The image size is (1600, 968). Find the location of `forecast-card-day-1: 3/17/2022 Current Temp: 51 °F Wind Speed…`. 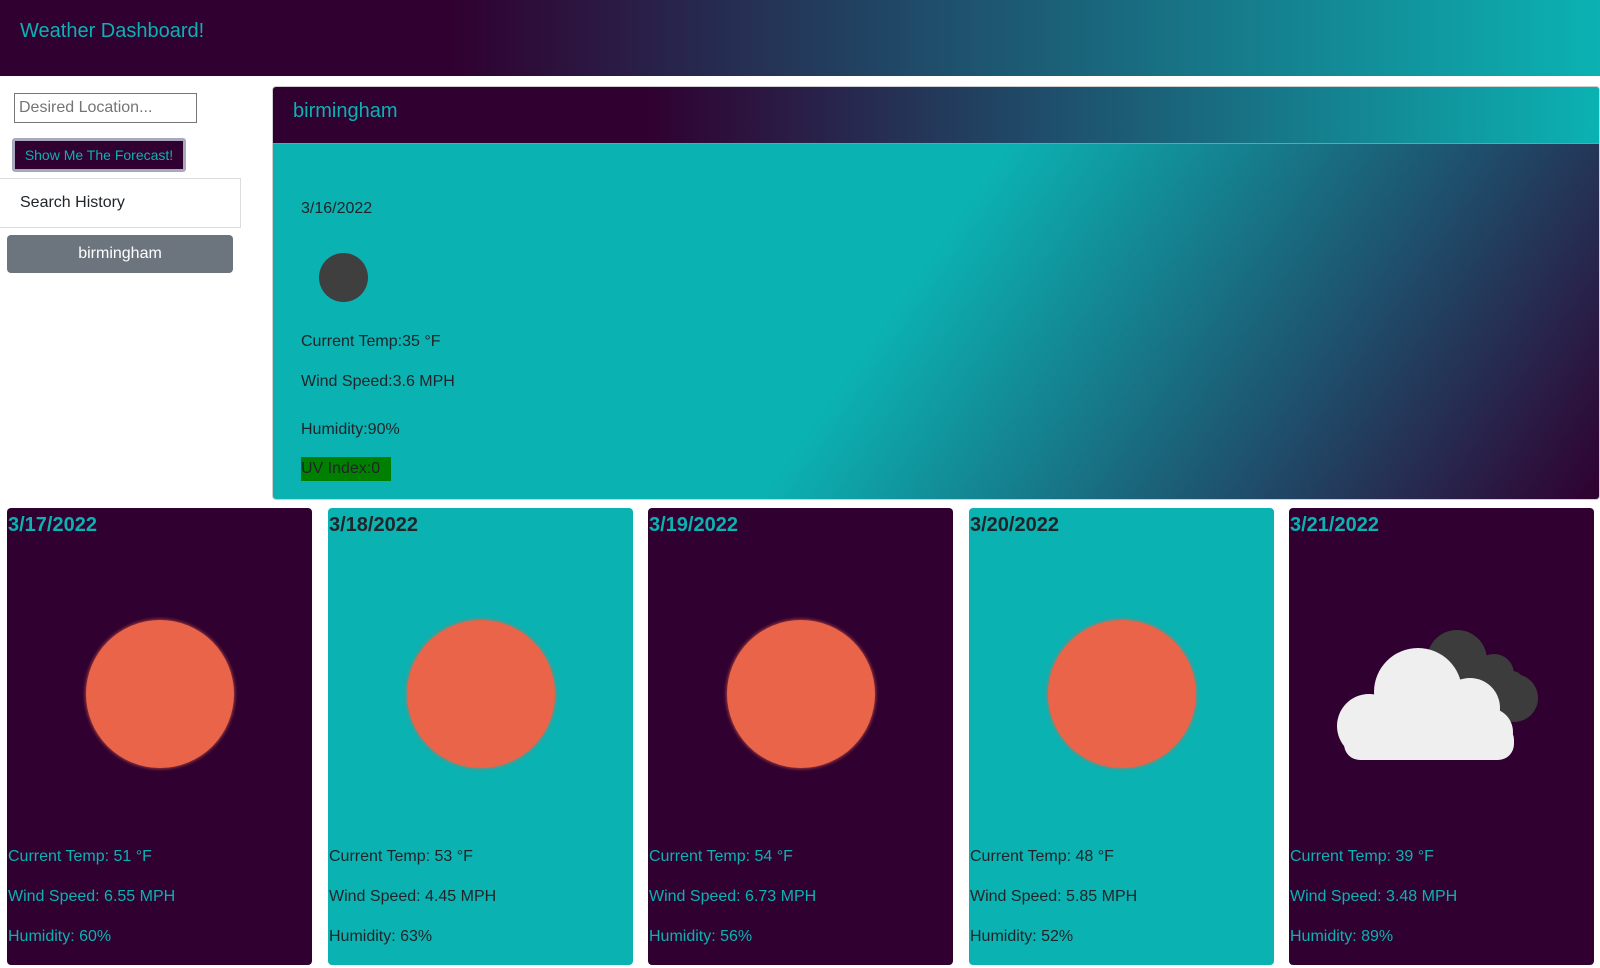

forecast-card-day-1: 3/17/2022 Current Temp: 51 °F Wind Speed… is located at coordinates (159, 736).